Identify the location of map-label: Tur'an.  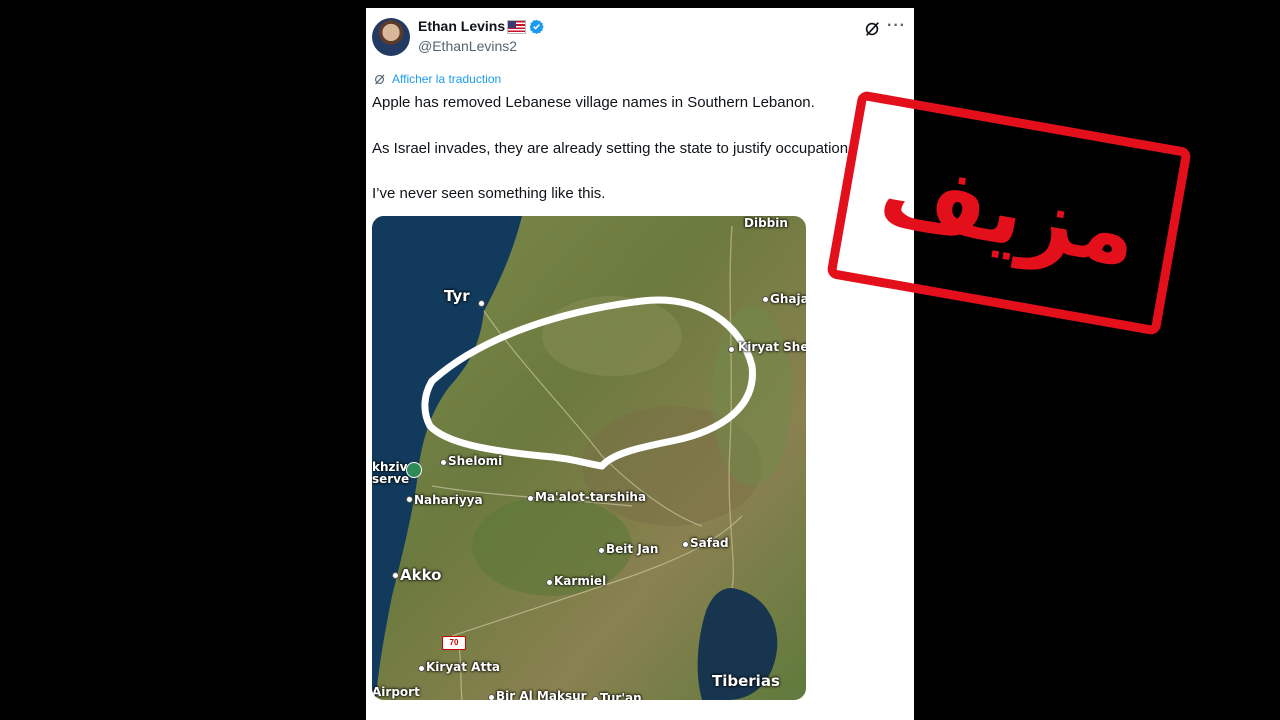
(621, 695).